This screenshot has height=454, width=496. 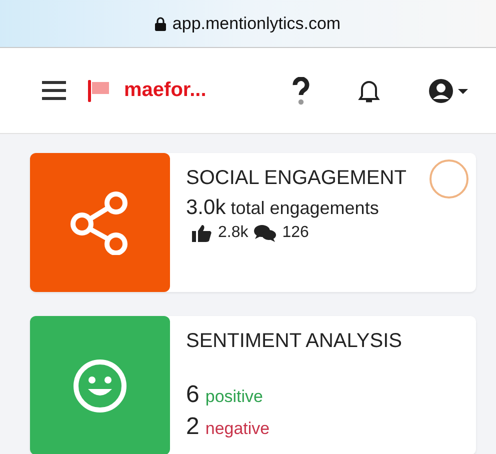 I want to click on user-menu-icon, so click(x=448, y=91).